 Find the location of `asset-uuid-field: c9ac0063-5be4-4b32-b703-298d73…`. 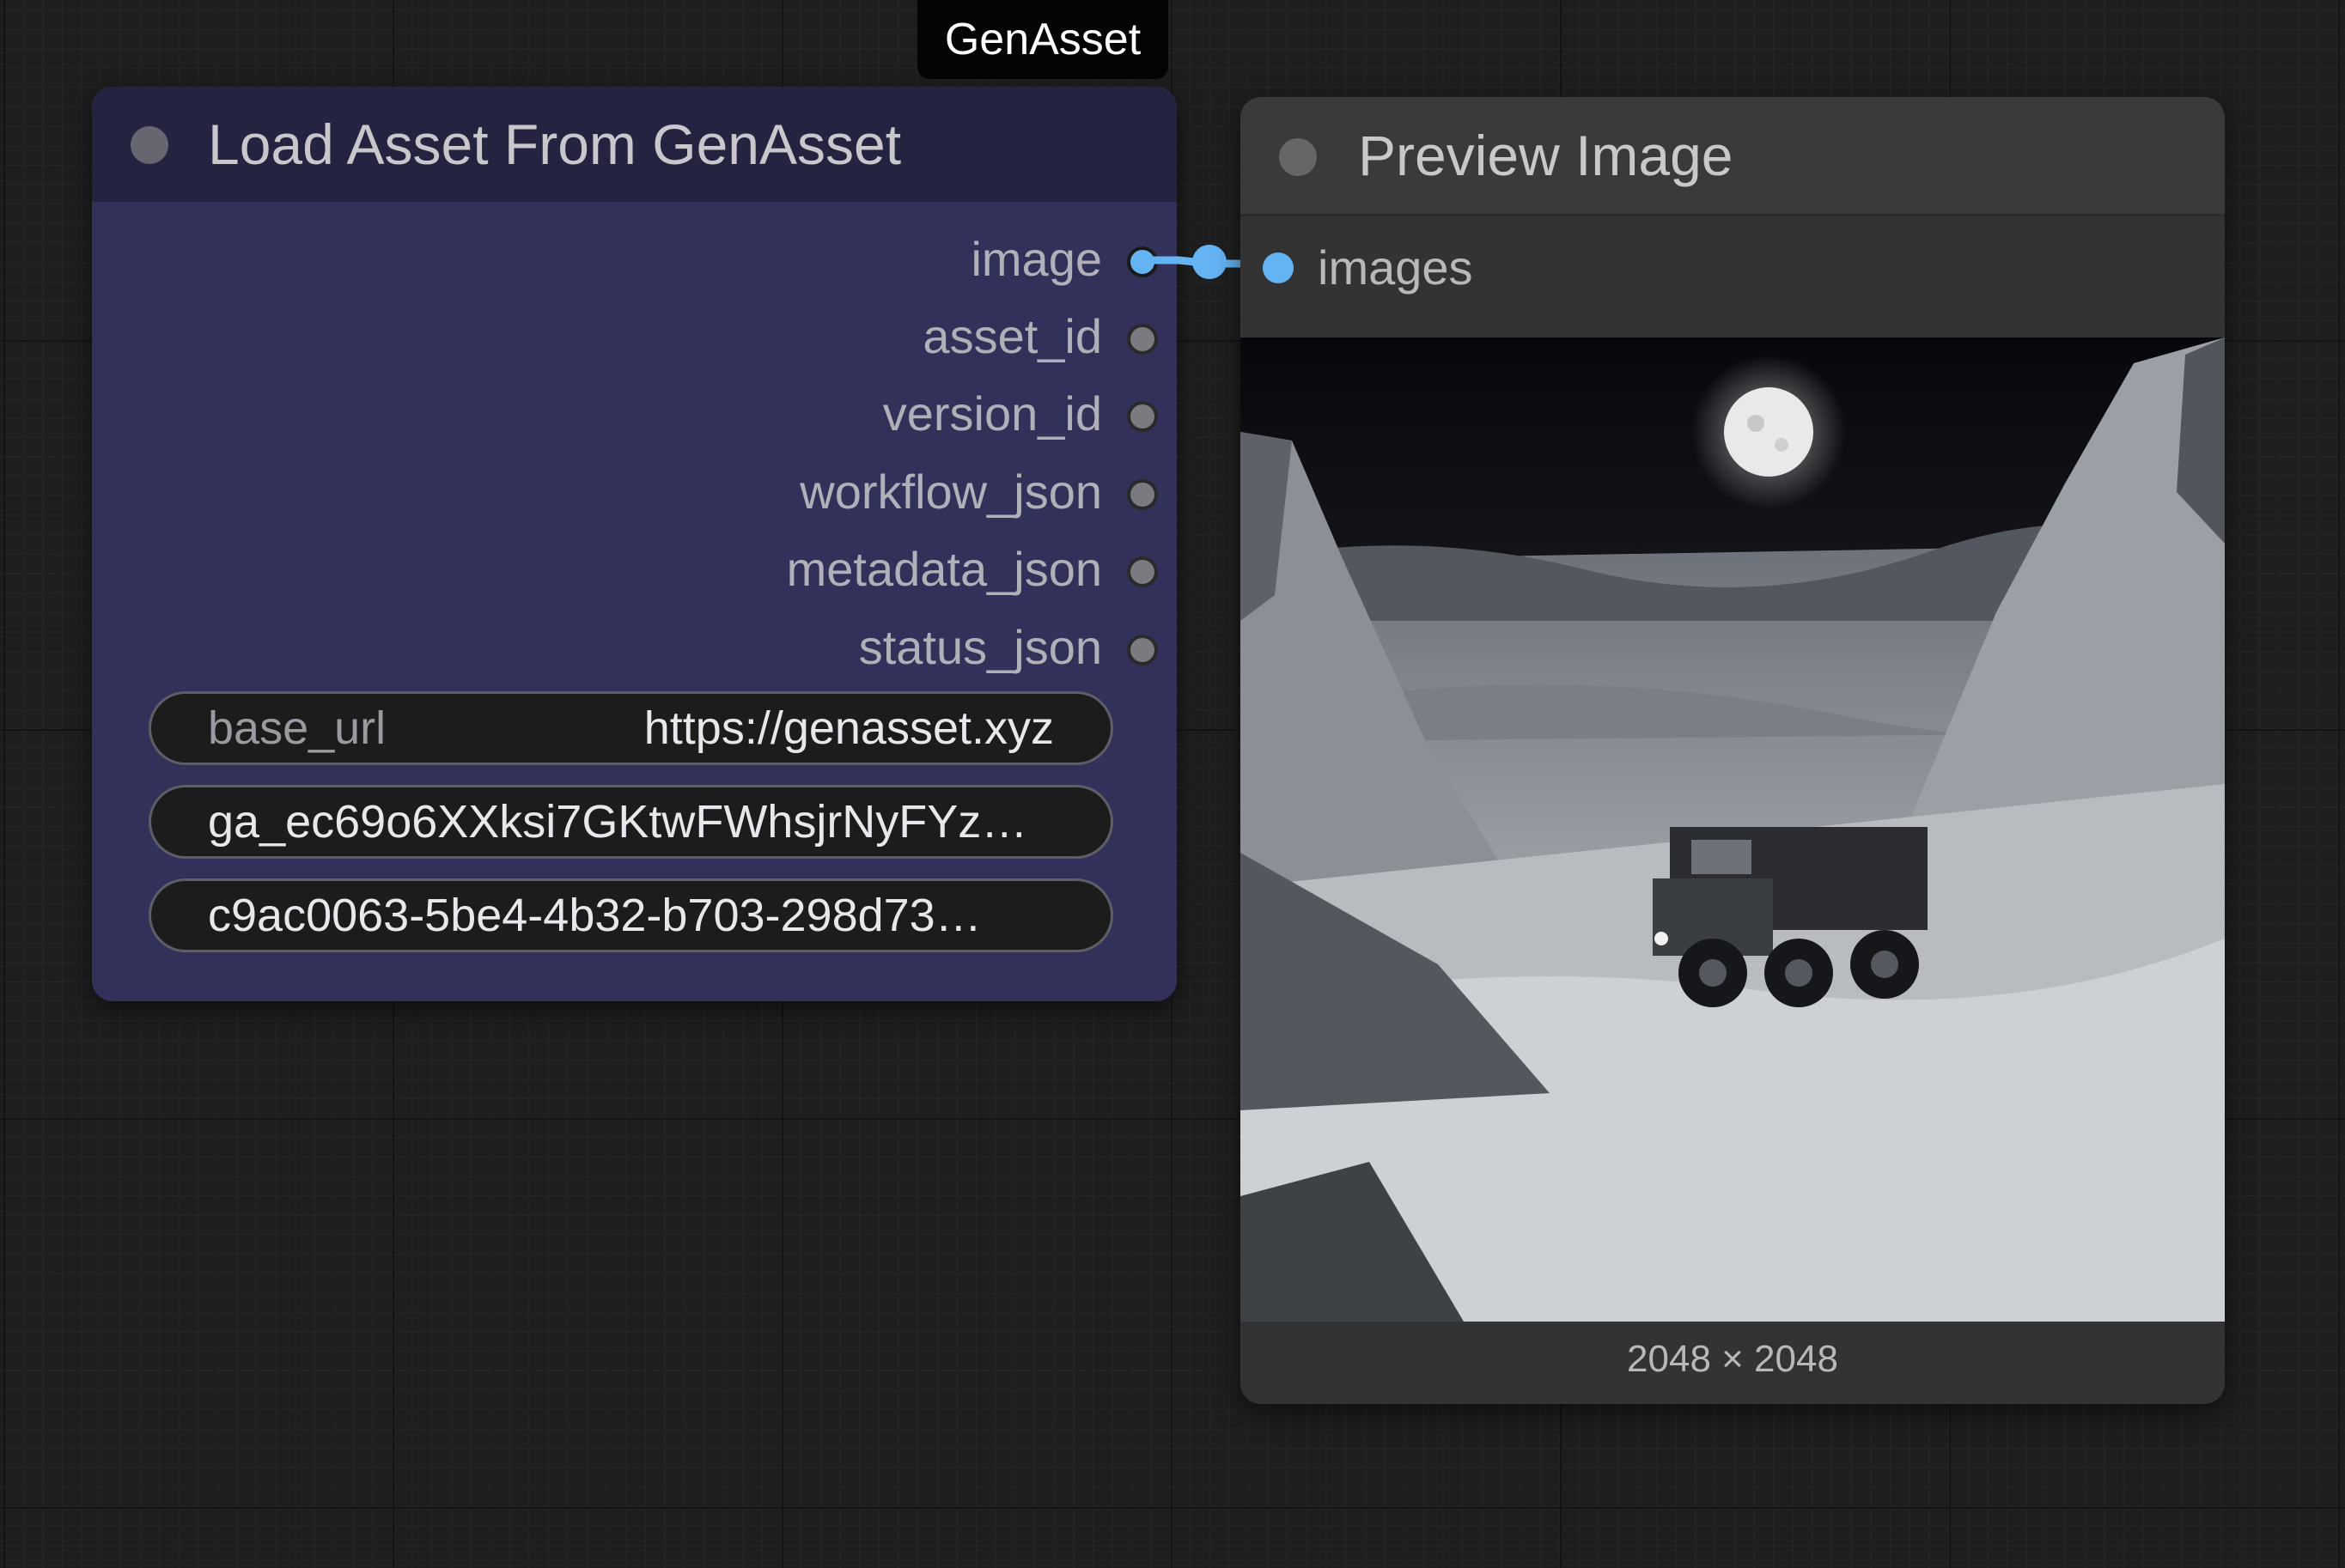

asset-uuid-field: c9ac0063-5be4-4b32-b703-298d73… is located at coordinates (631, 915).